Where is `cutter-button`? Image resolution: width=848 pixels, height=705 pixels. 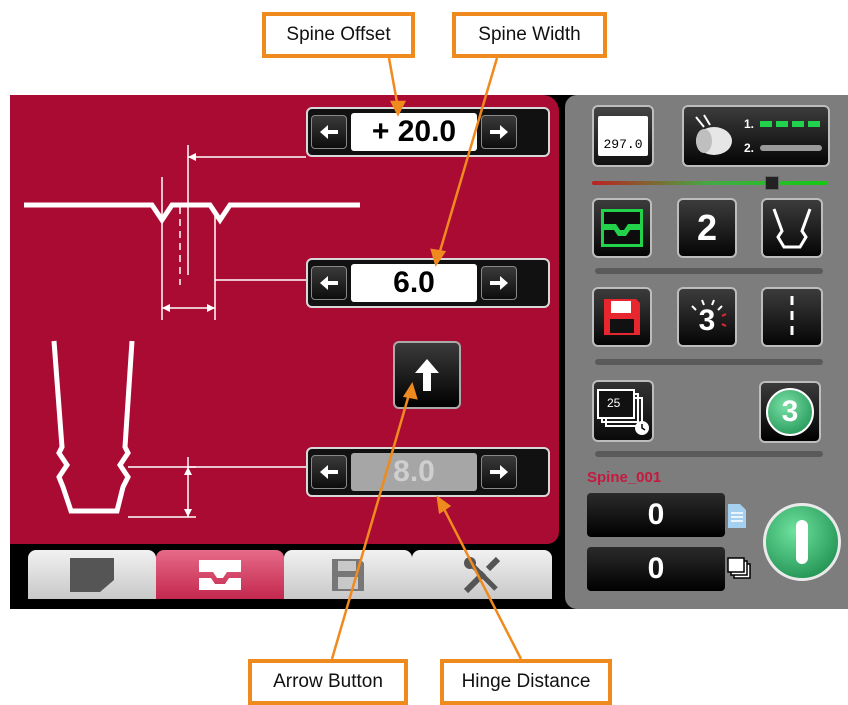
cutter-button is located at coordinates (792, 228).